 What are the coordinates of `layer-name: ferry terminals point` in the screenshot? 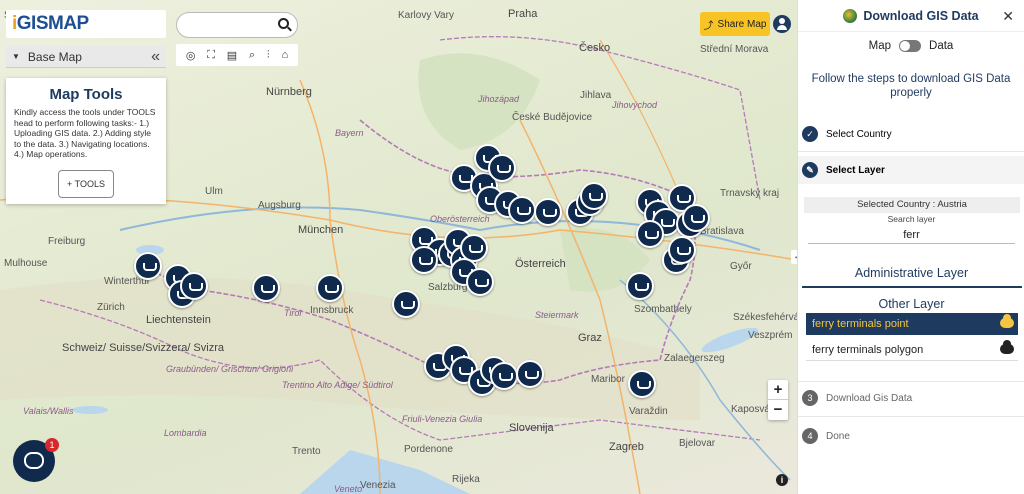 It's located at (860, 324).